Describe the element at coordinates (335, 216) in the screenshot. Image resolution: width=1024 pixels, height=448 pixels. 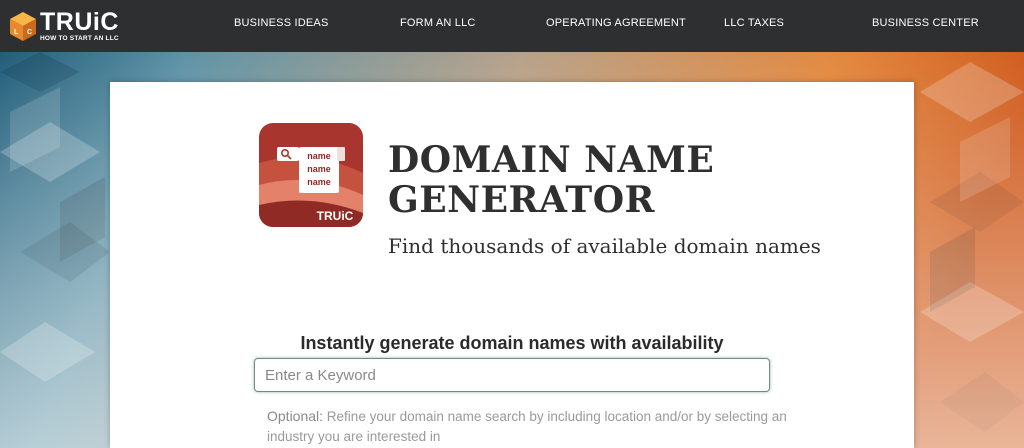
I see `svg-text: TRUiC` at that location.